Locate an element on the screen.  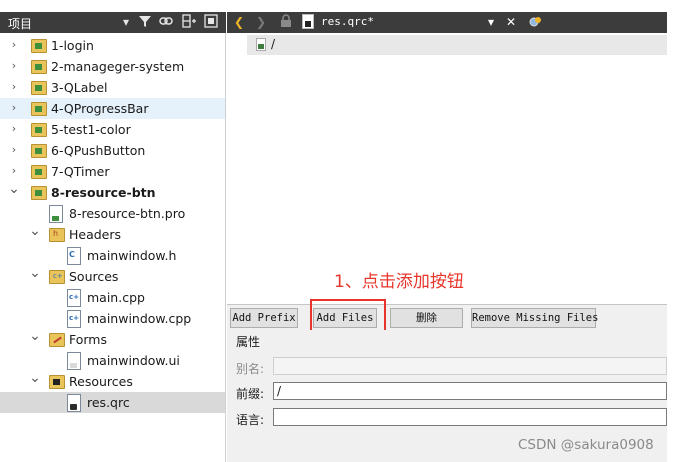
tree-item-label: Headers is located at coordinates (95, 234).